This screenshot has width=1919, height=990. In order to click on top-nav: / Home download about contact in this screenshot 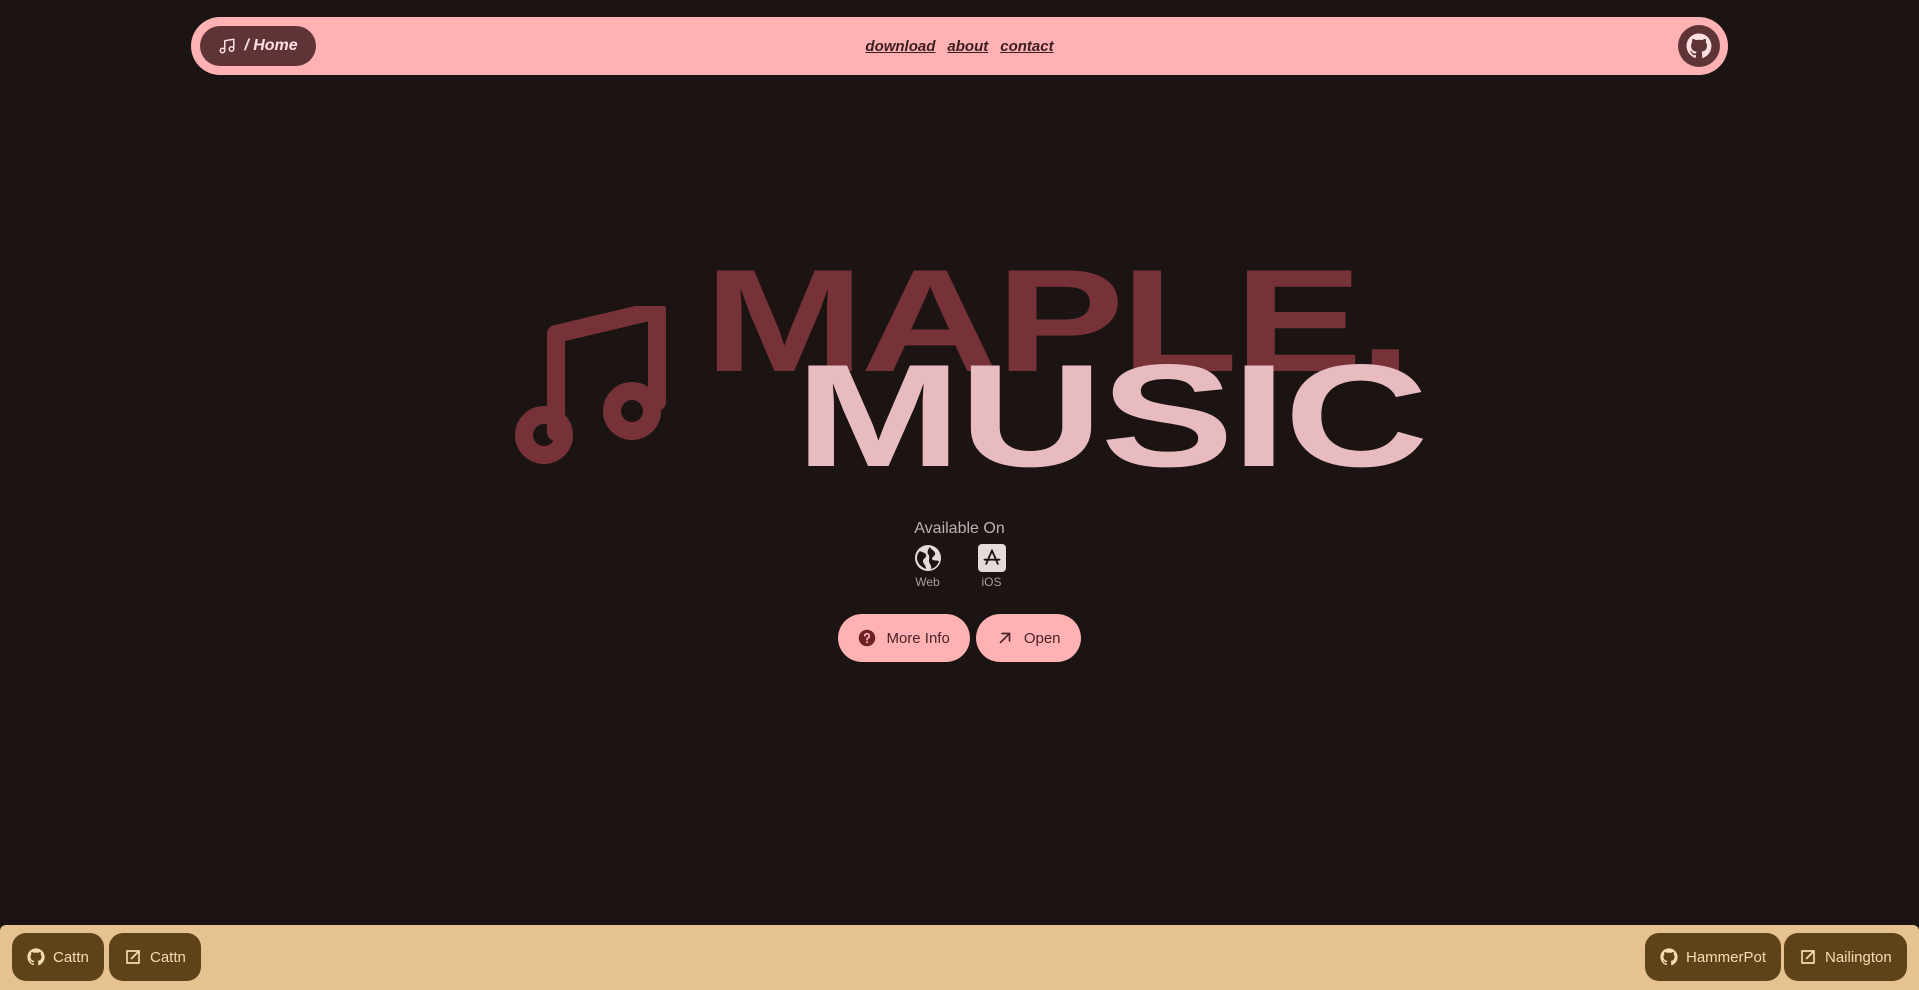, I will do `click(959, 46)`.